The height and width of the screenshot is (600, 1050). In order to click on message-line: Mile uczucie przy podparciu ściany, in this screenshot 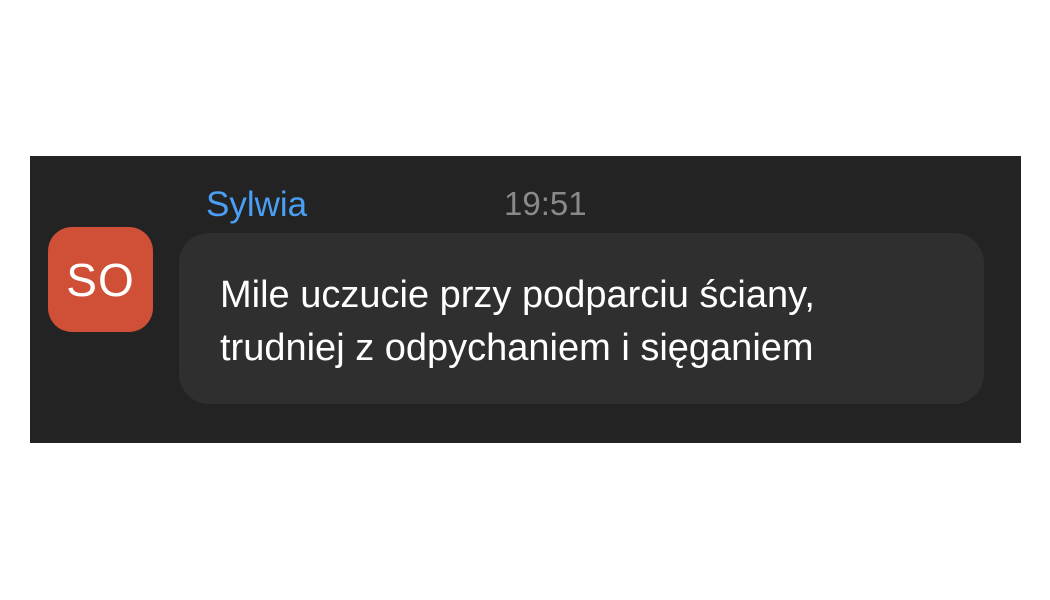, I will do `click(517, 295)`.